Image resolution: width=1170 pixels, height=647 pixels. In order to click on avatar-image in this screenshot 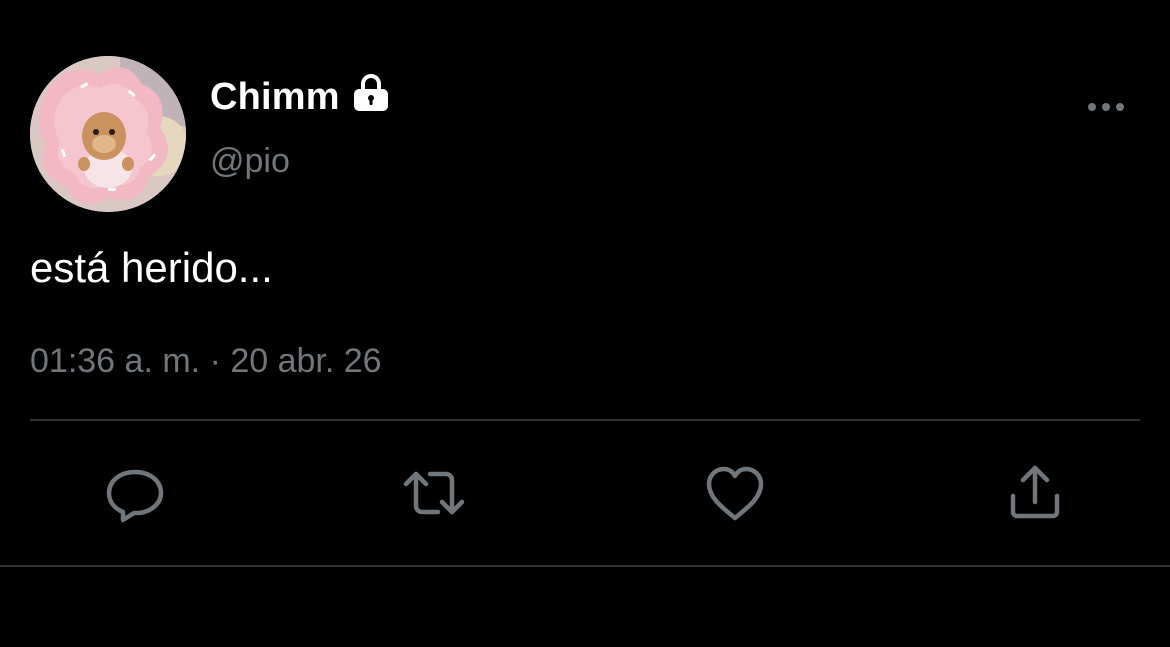, I will do `click(108, 134)`.